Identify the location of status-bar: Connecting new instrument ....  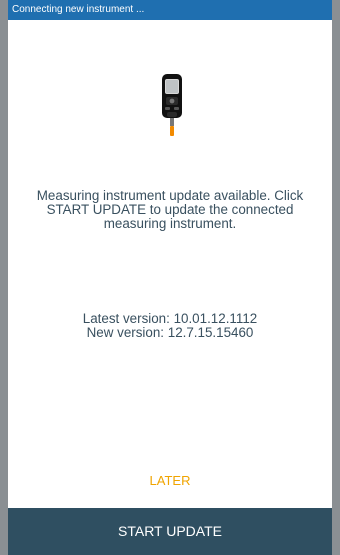
(170, 10).